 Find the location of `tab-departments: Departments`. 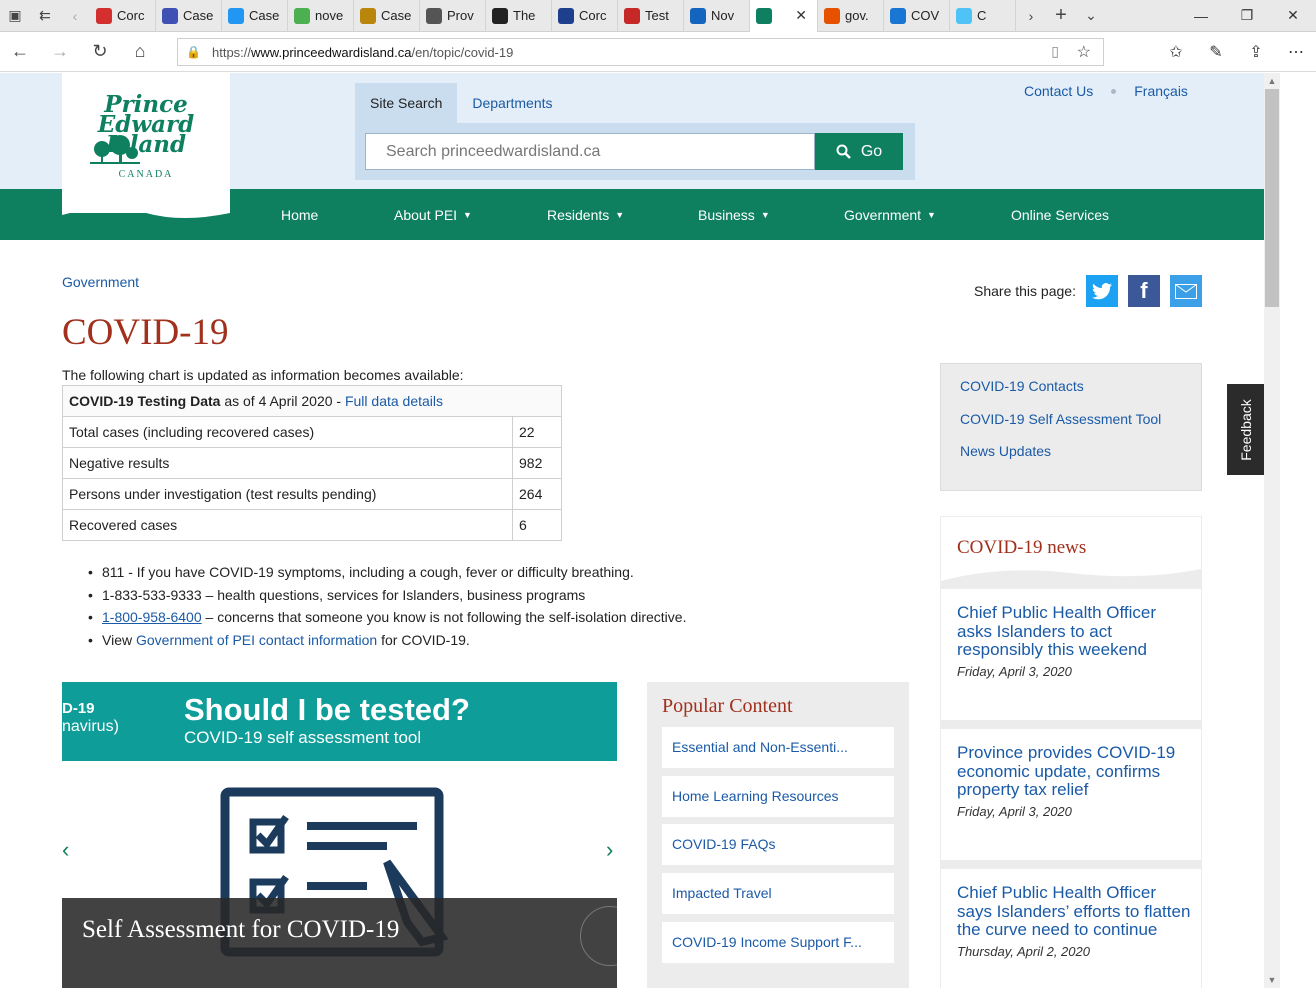

tab-departments: Departments is located at coordinates (512, 103).